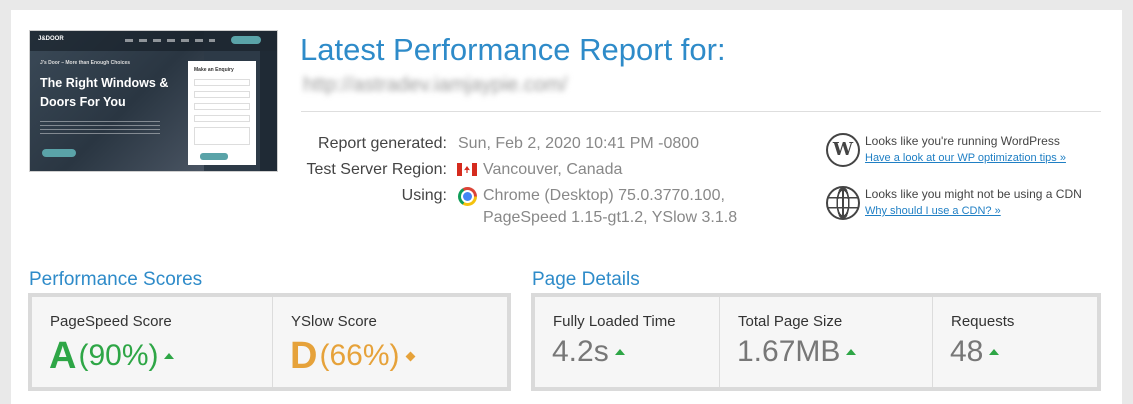 Image resolution: width=1133 pixels, height=404 pixels. I want to click on fully-loaded-time-number: 4.2s, so click(580, 351).